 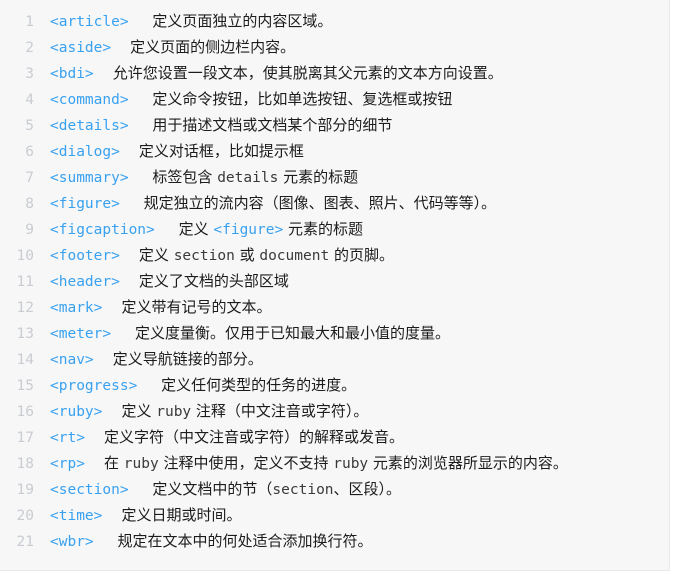 What do you see at coordinates (85, 256) in the screenshot?
I see `code-token-tag: <footer>` at bounding box center [85, 256].